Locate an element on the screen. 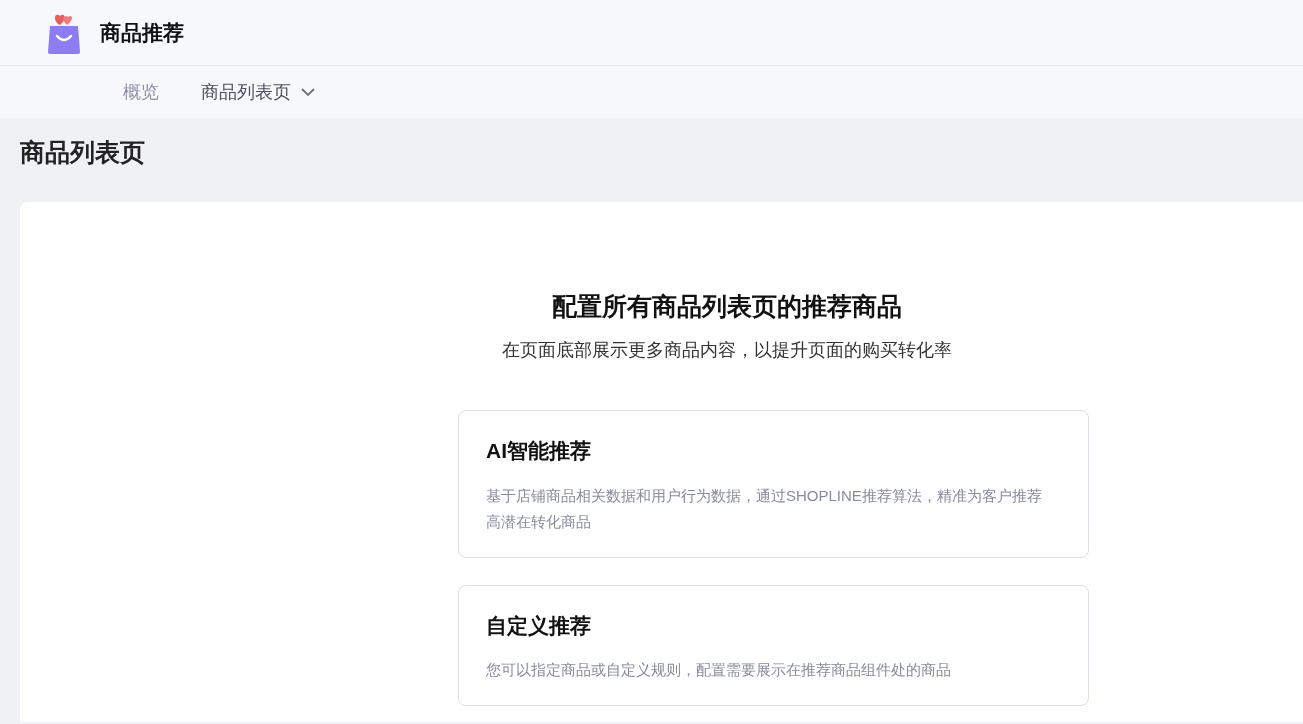 The image size is (1303, 724). option-title: 自定义推荐 is located at coordinates (539, 625).